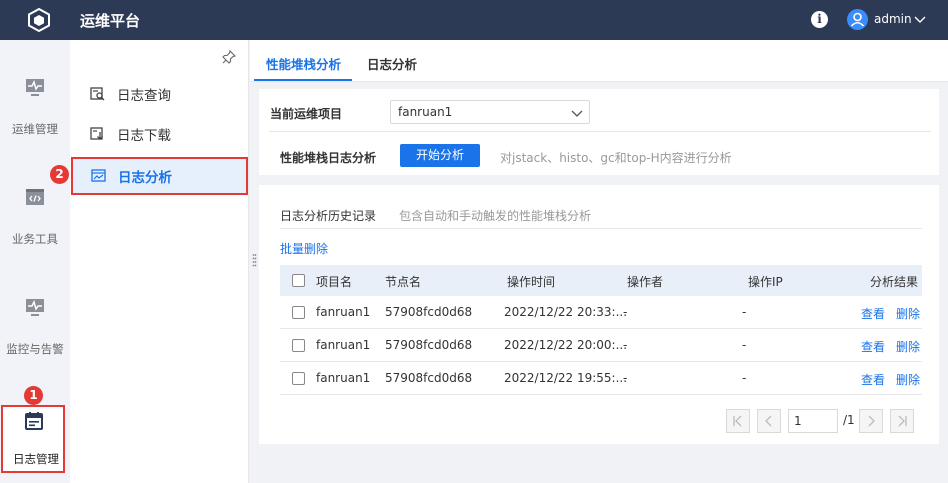 The image size is (948, 483). Describe the element at coordinates (616, 158) in the screenshot. I see `start-analysis-hint: 对jstack、histo、gc和top-H内容进行分析` at that location.